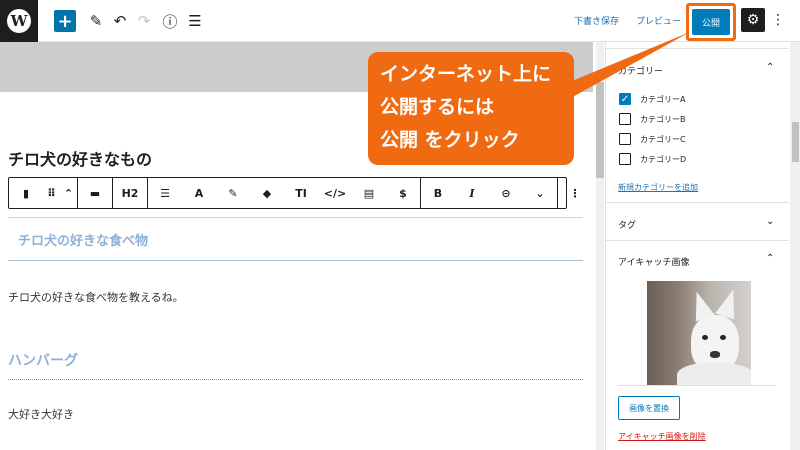  What do you see at coordinates (437, 107) in the screenshot?
I see `callout-line-2: 公開するには` at bounding box center [437, 107].